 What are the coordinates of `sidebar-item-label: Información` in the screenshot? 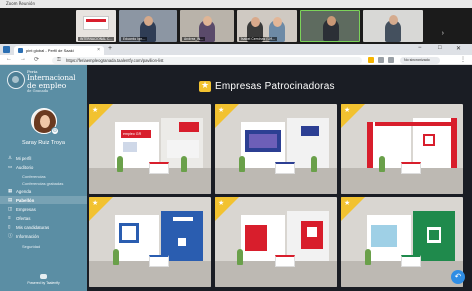 It's located at (27, 236).